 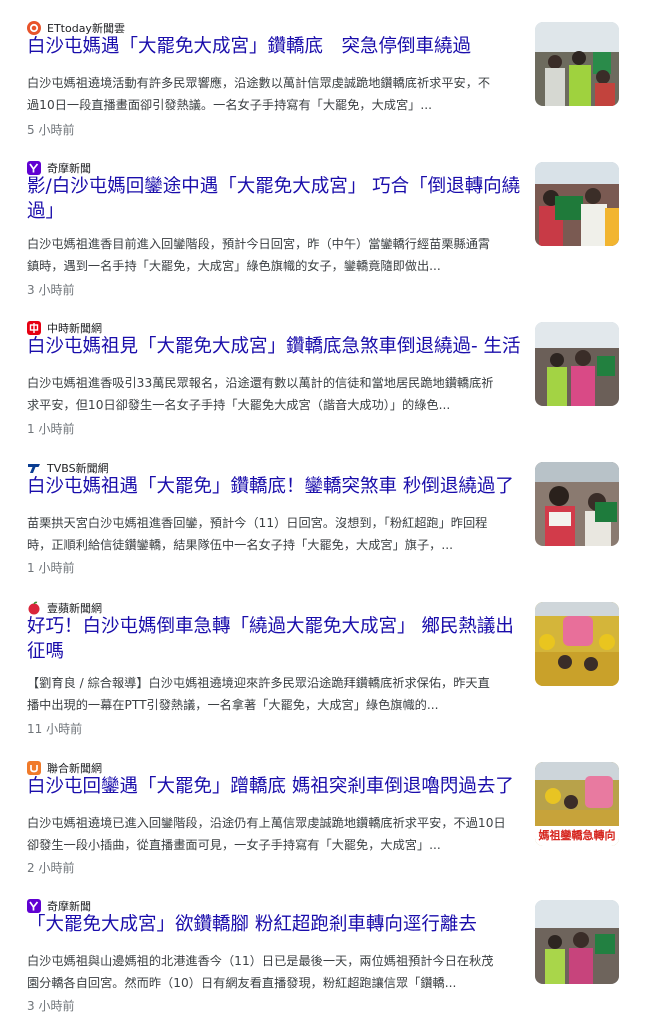 What do you see at coordinates (34, 468) in the screenshot?
I see `tvbs-logo-icon` at bounding box center [34, 468].